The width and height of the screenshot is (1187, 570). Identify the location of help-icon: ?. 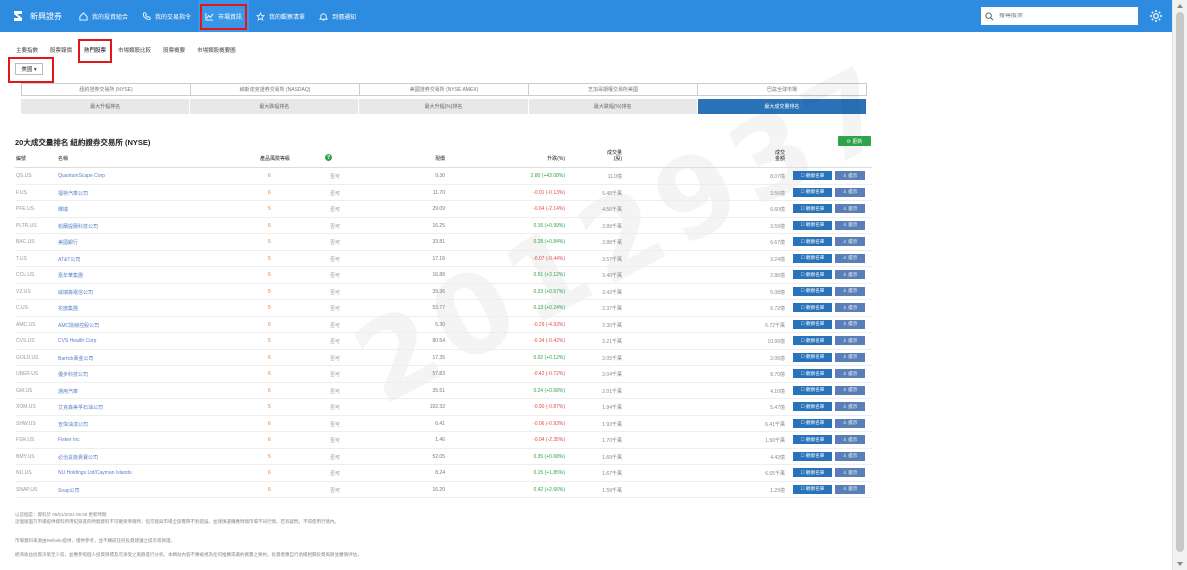
(328, 157).